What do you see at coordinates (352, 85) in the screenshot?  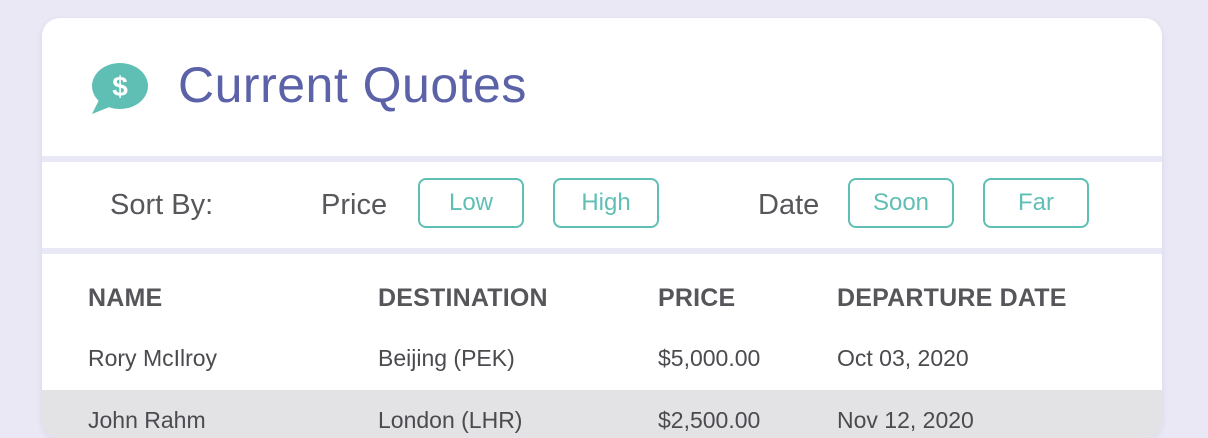 I see `page-title: Current Quotes` at bounding box center [352, 85].